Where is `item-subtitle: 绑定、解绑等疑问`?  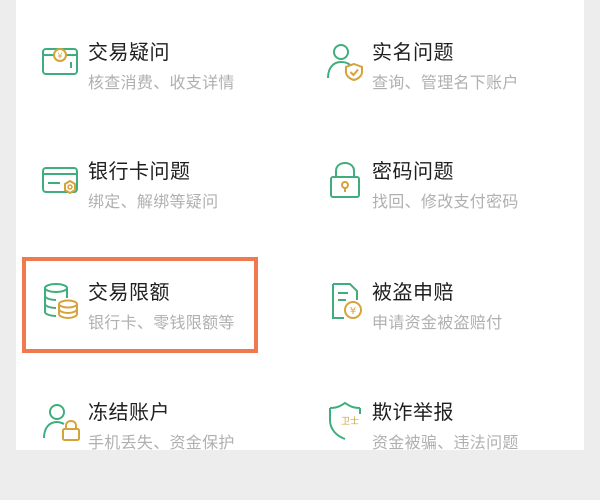
item-subtitle: 绑定、解绑等疑问 is located at coordinates (153, 201).